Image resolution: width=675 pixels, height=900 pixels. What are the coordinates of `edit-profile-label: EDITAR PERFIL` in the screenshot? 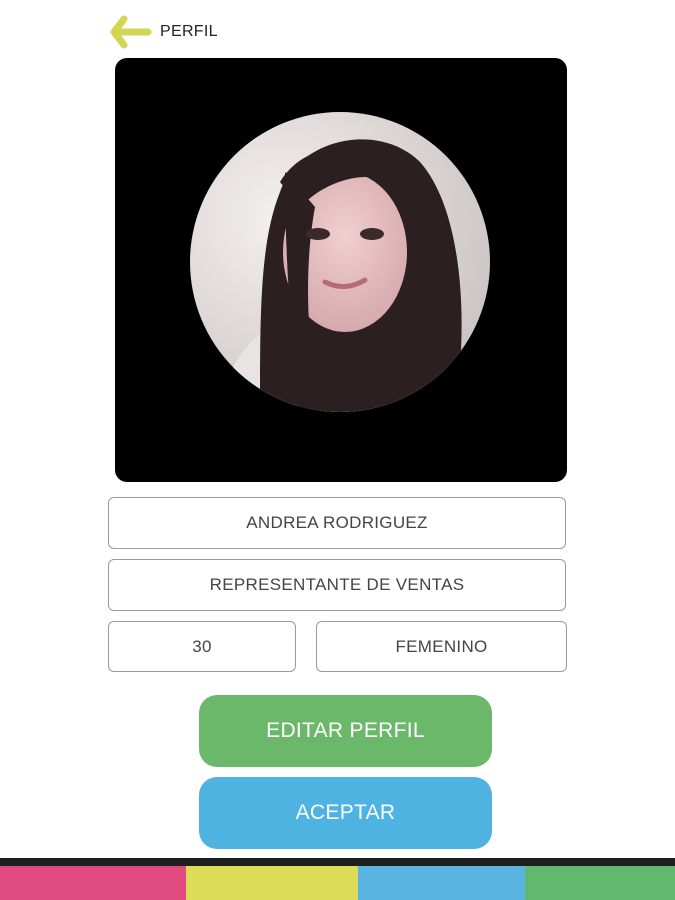 It's located at (345, 730).